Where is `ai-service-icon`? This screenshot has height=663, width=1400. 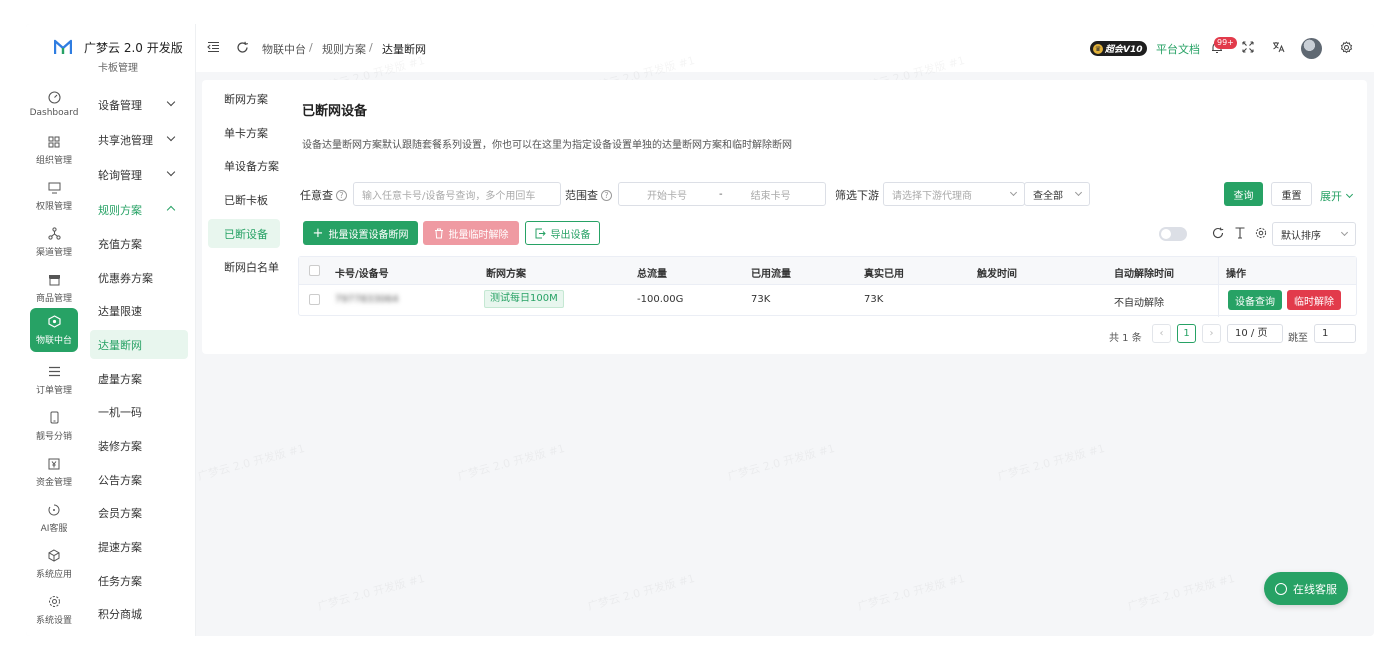
ai-service-icon is located at coordinates (54, 510).